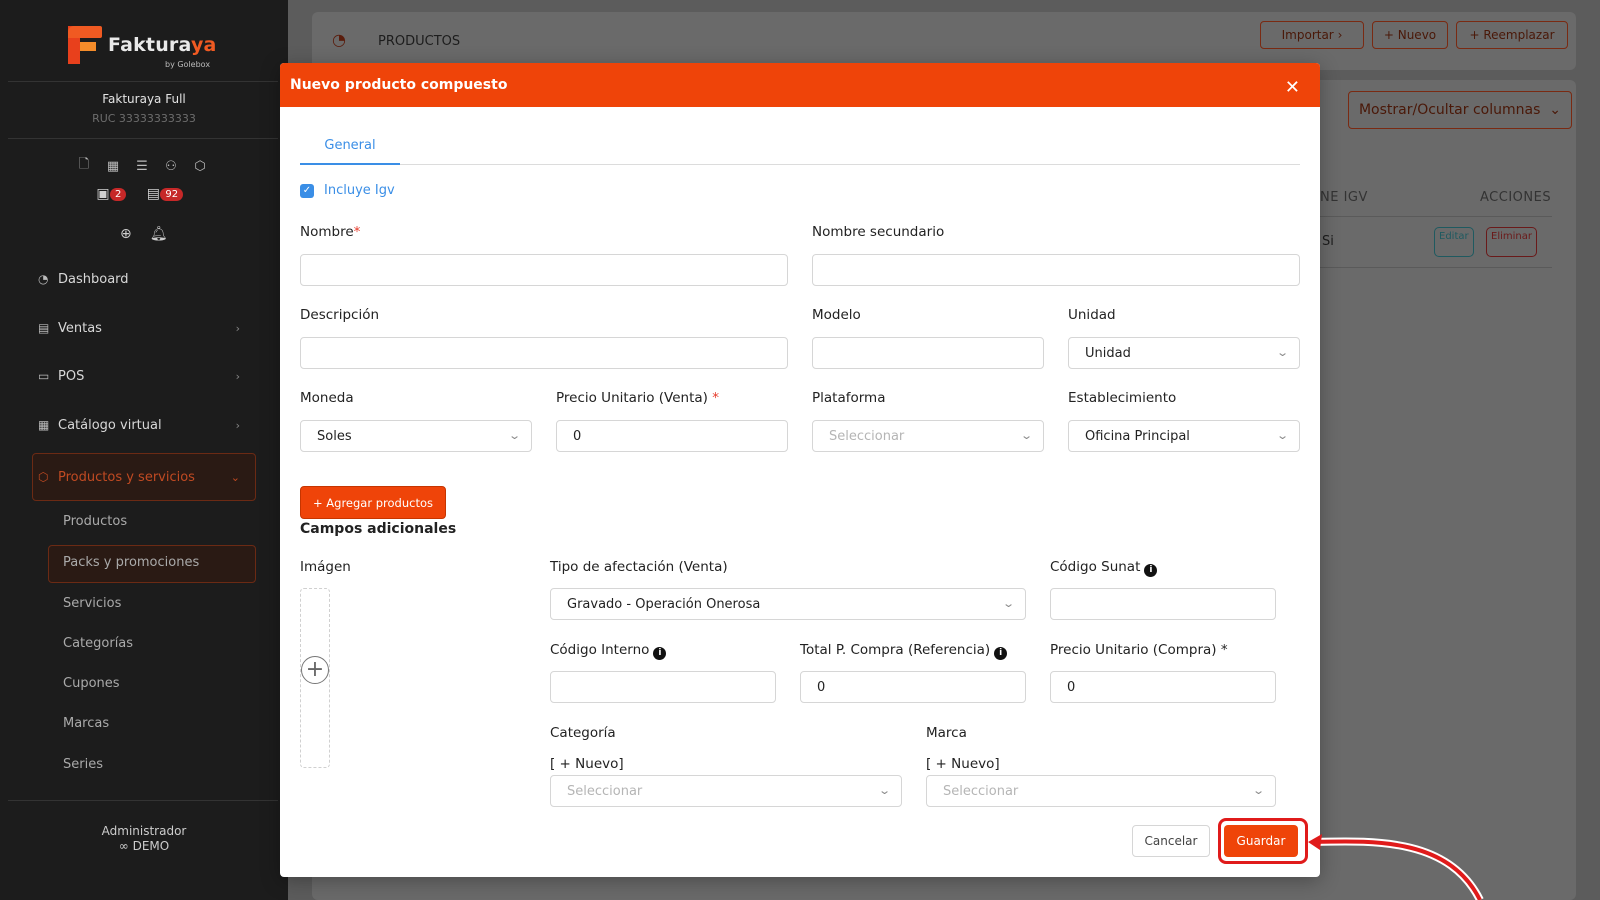 The height and width of the screenshot is (900, 1600). Describe the element at coordinates (981, 791) in the screenshot. I see `marca-placeholder: Seleccionar` at that location.